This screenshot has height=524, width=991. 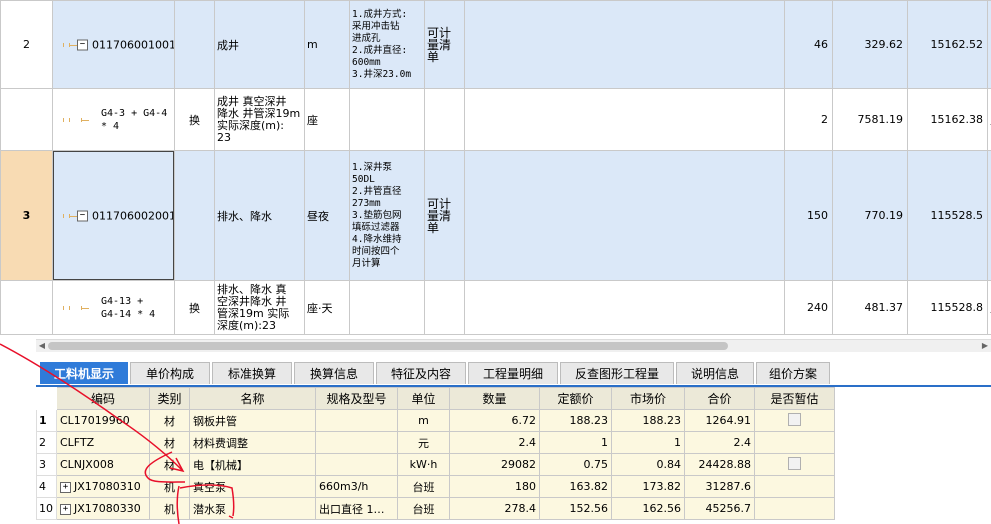 What do you see at coordinates (252, 373) in the screenshot?
I see `tab-standard-conversion: 标准换算` at bounding box center [252, 373].